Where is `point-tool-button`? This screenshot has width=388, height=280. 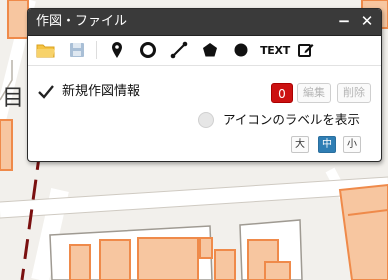
point-tool-button is located at coordinates (117, 50).